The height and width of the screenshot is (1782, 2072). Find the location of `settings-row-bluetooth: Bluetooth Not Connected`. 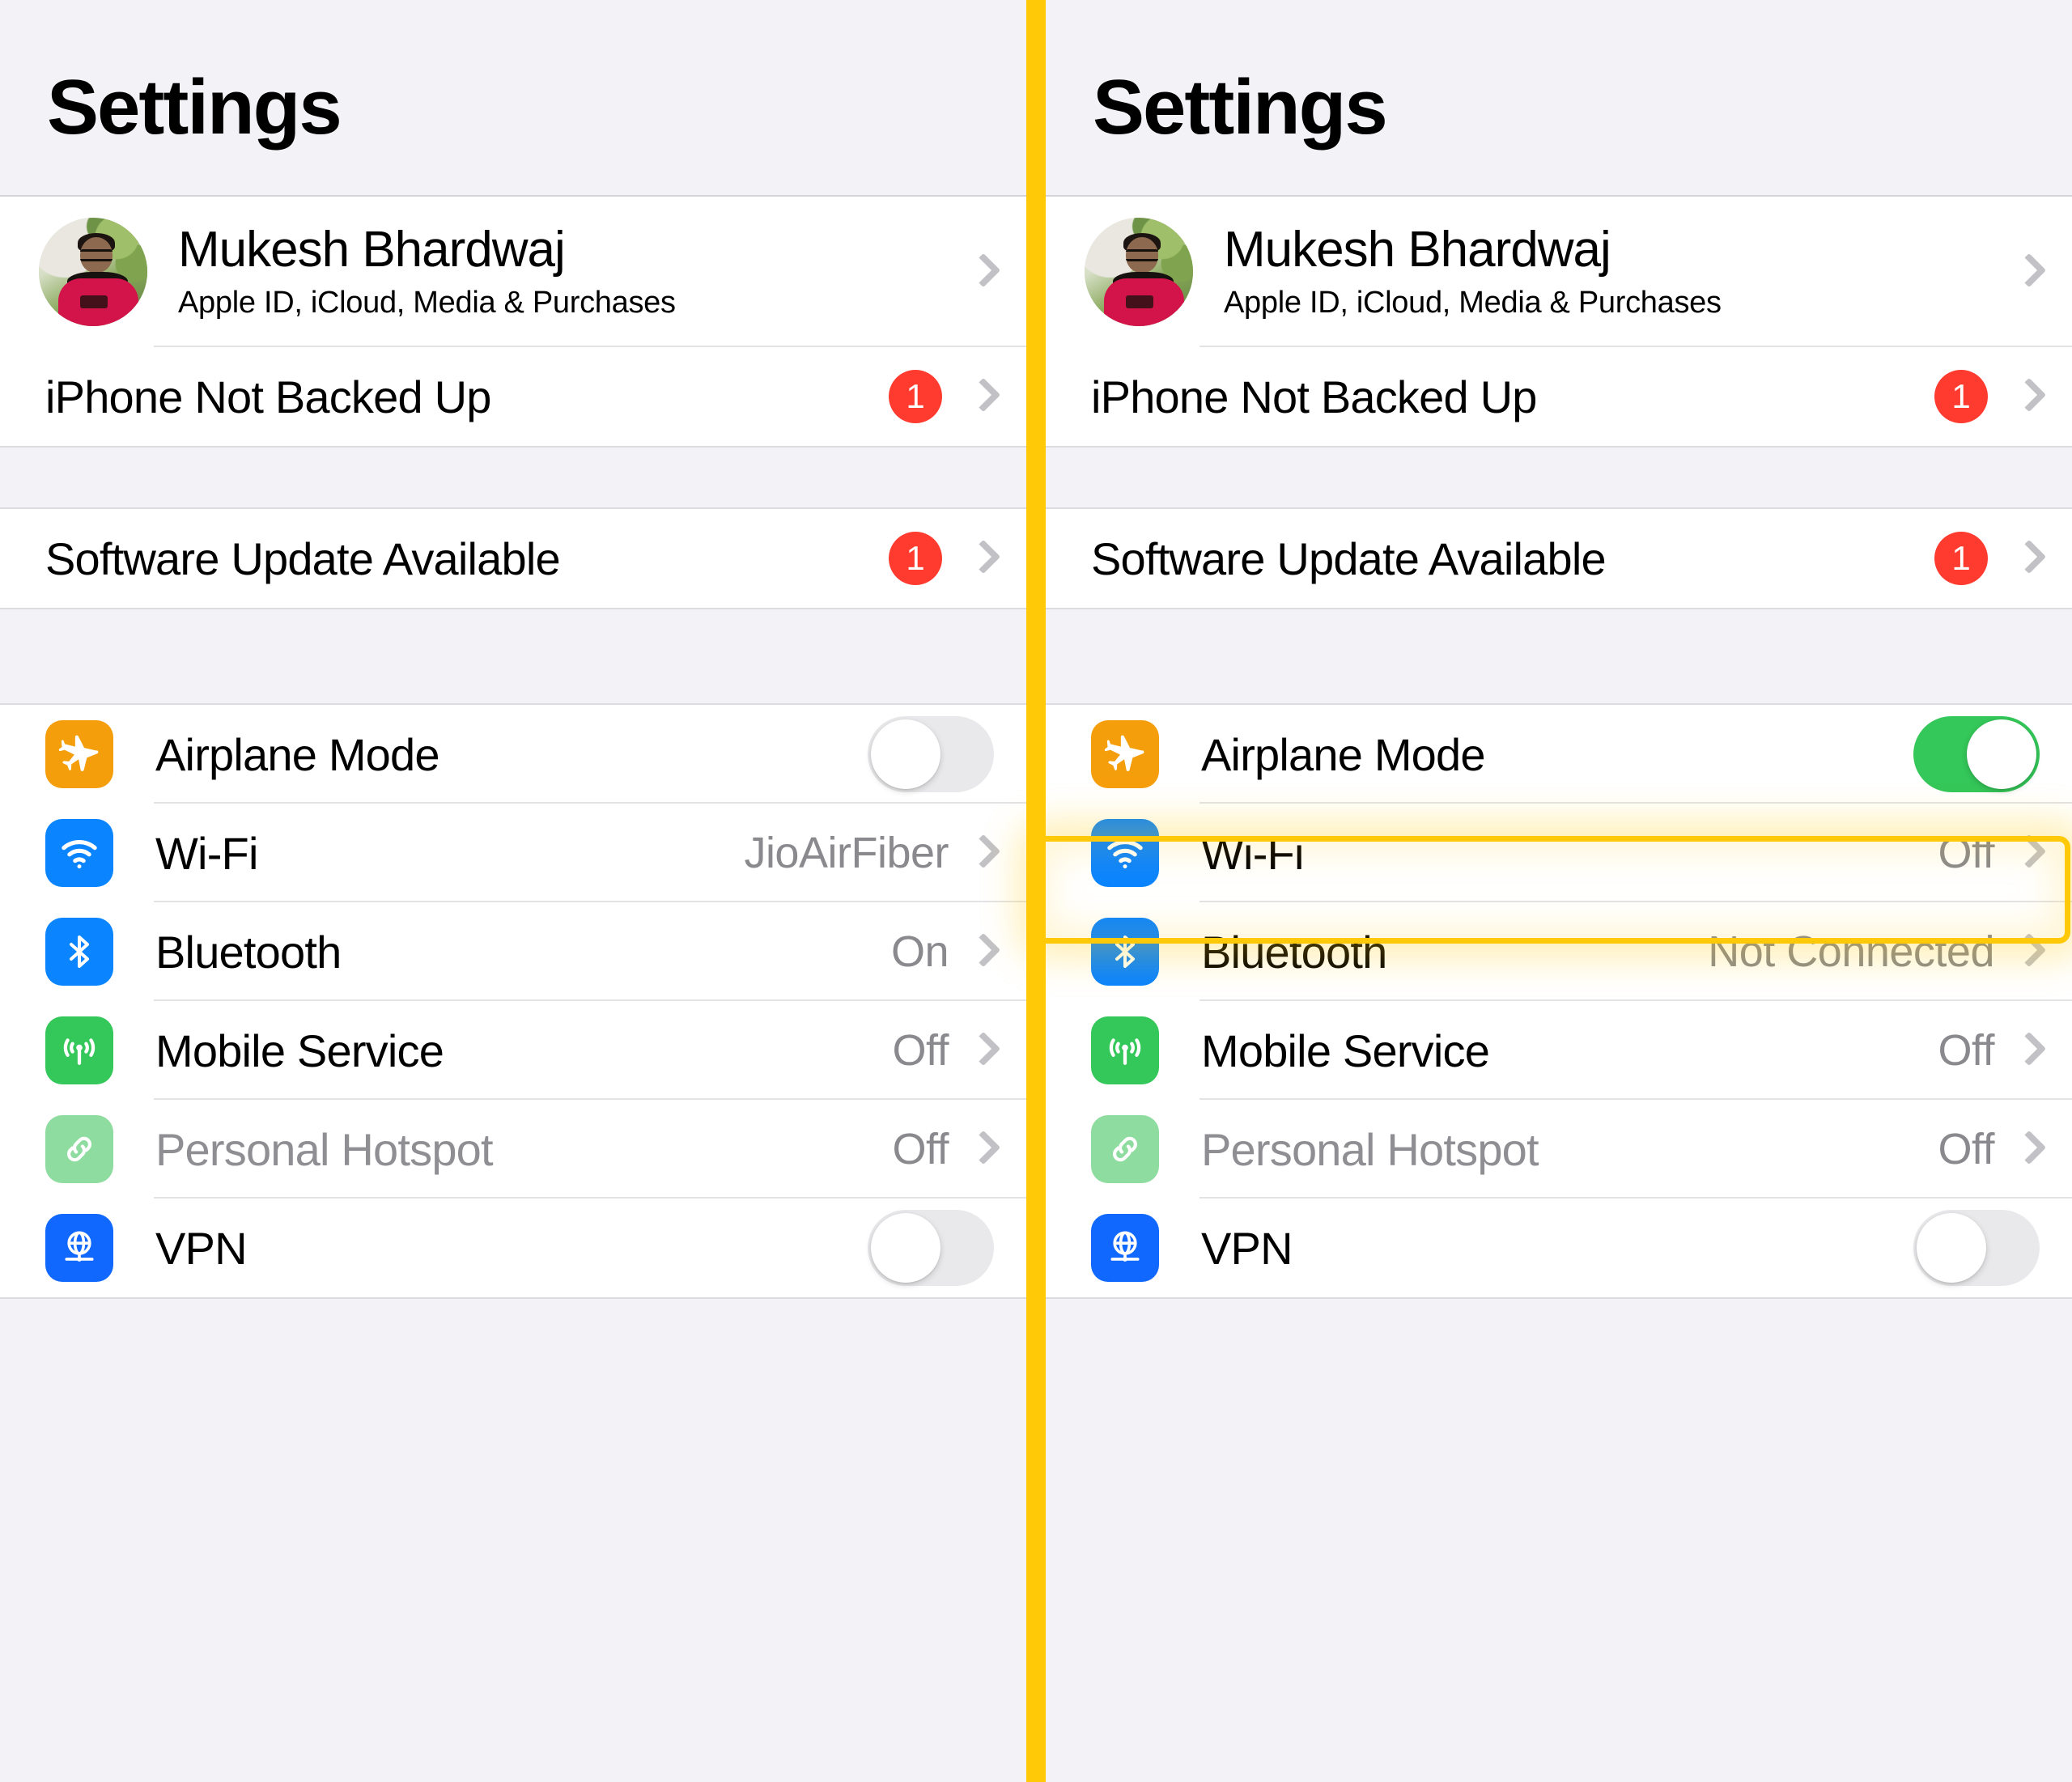

settings-row-bluetooth: Bluetooth Not Connected is located at coordinates (1559, 951).